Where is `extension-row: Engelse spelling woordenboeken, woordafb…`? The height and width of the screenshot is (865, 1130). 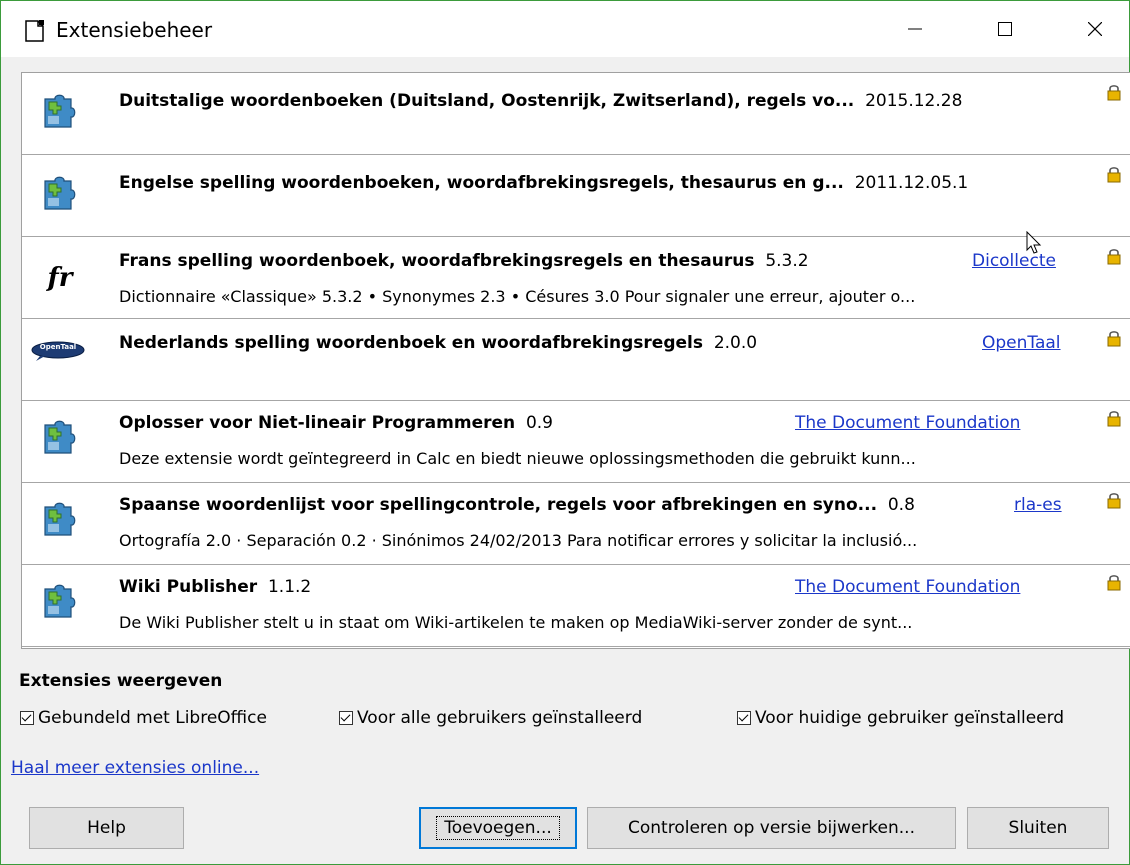 extension-row: Engelse spelling woordenboeken, woordafb… is located at coordinates (576, 196).